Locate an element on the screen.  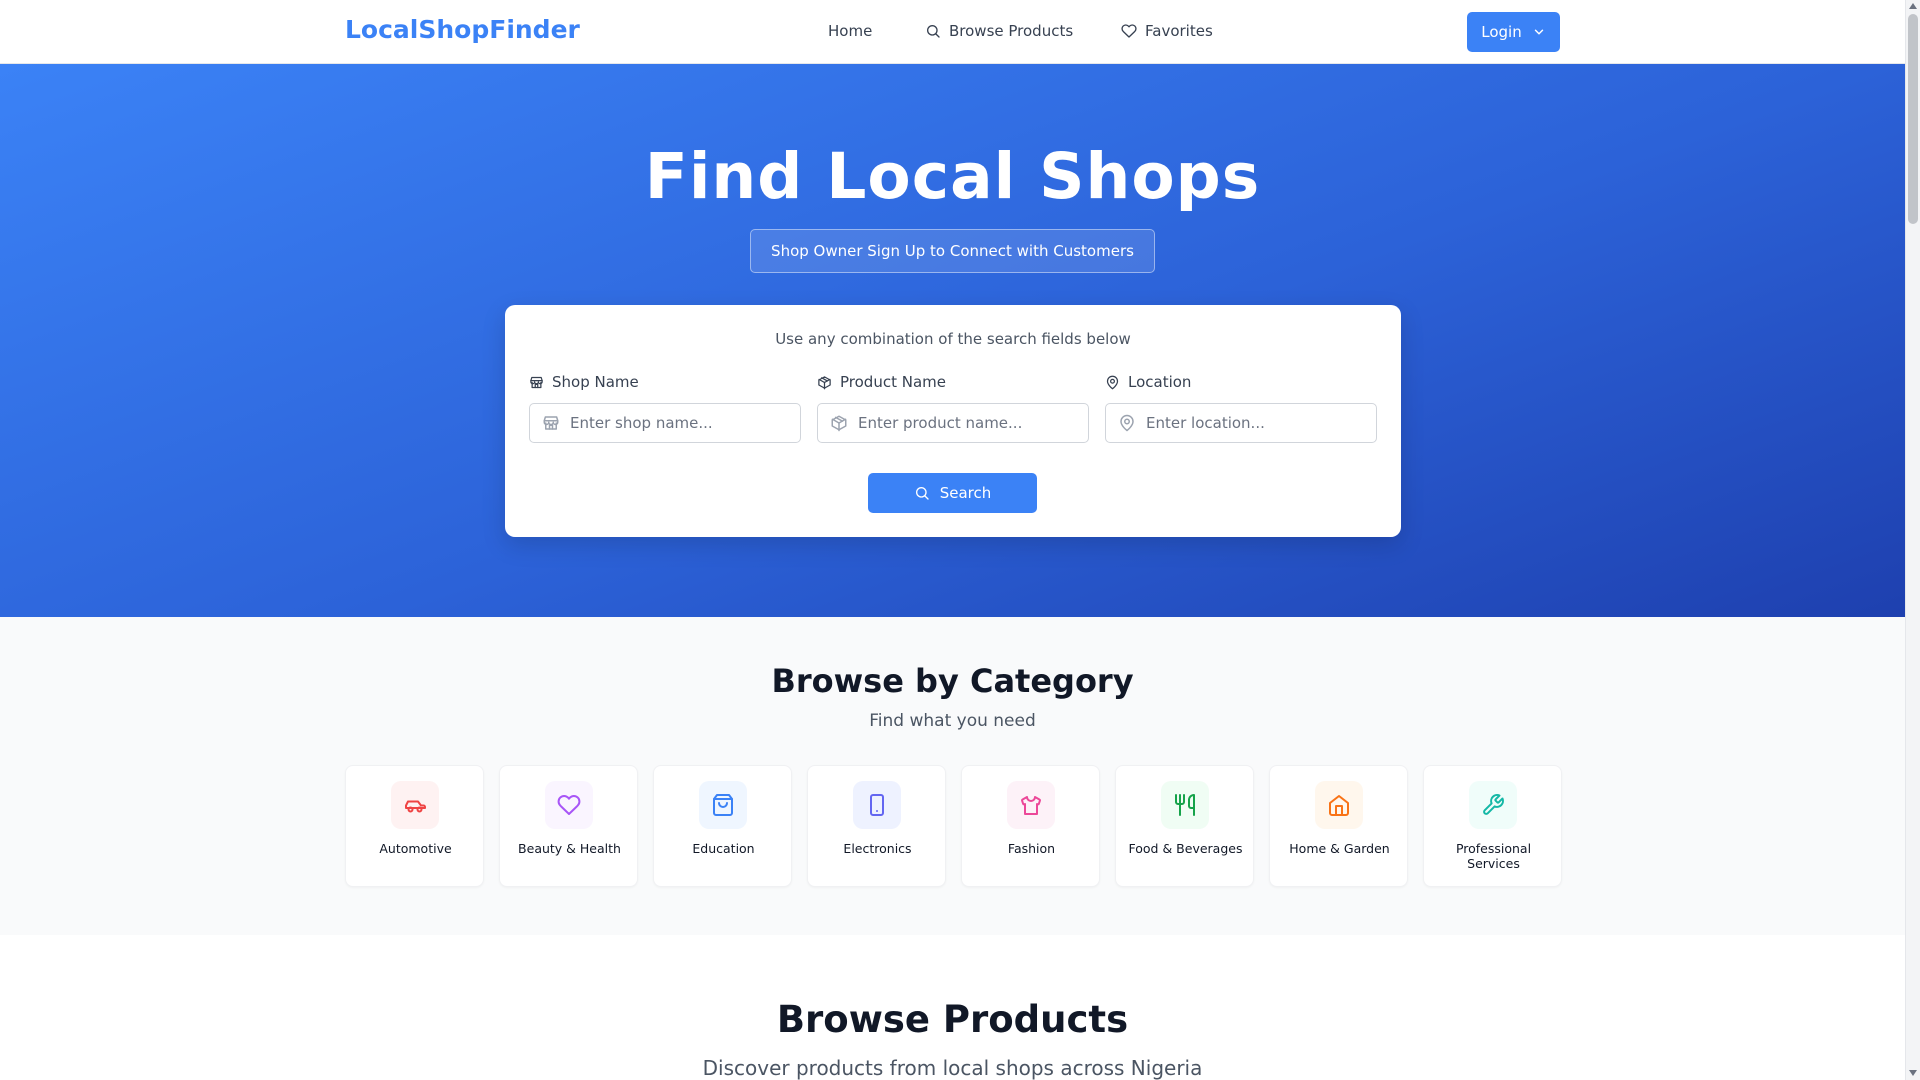
brand-logo: LocalShopFinder is located at coordinates (462, 29).